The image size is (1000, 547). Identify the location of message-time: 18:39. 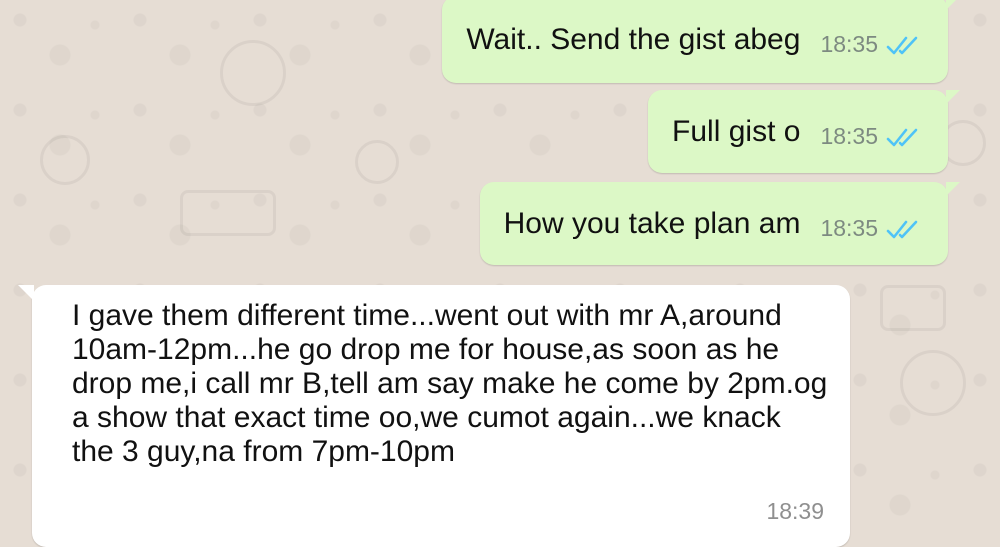
(795, 511).